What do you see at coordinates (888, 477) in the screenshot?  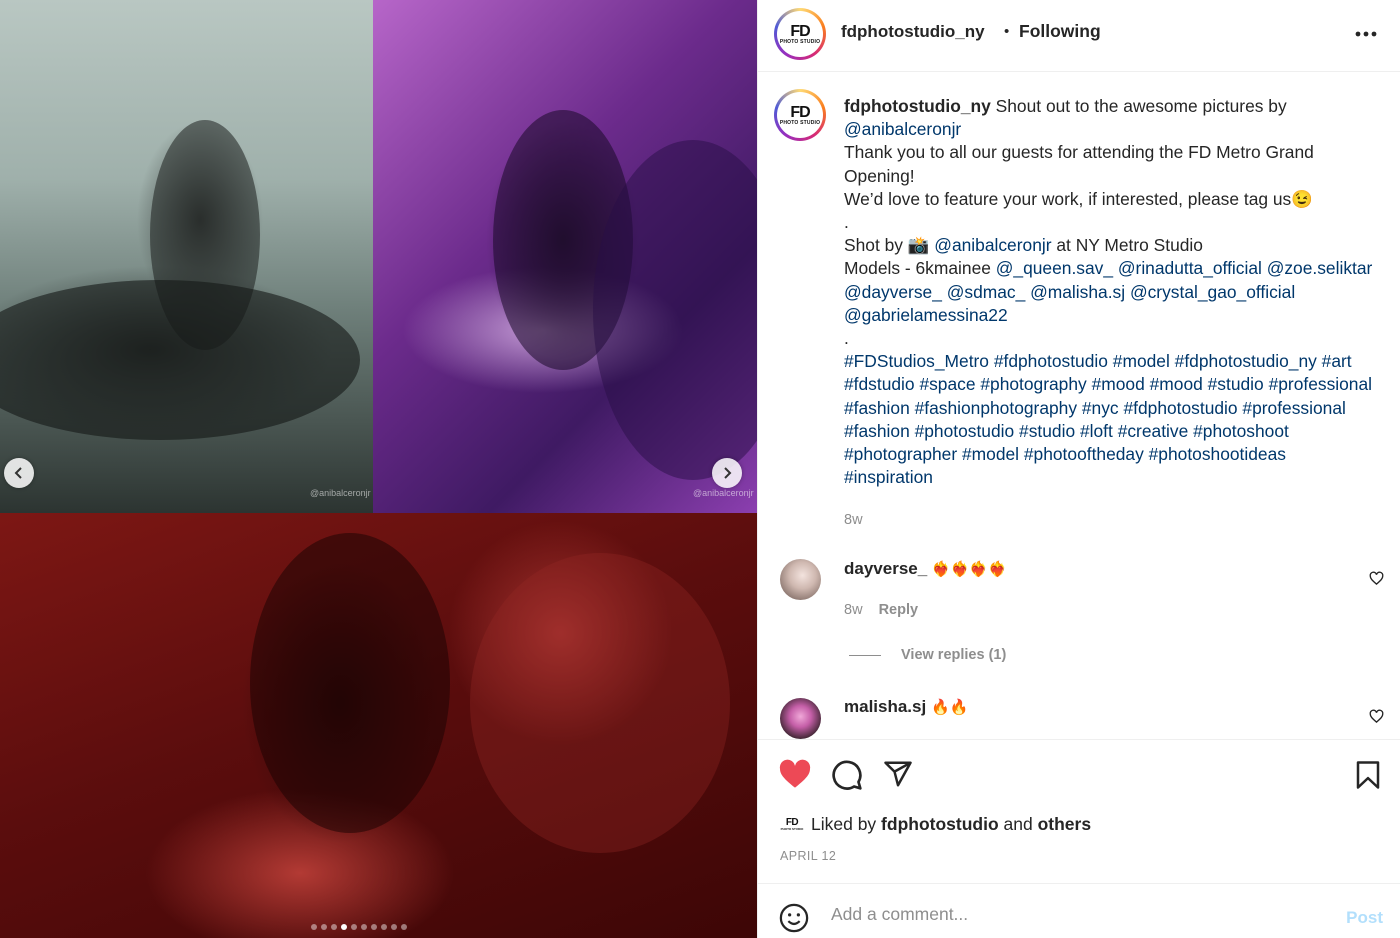 I see `hashtag-link: #inspiration` at bounding box center [888, 477].